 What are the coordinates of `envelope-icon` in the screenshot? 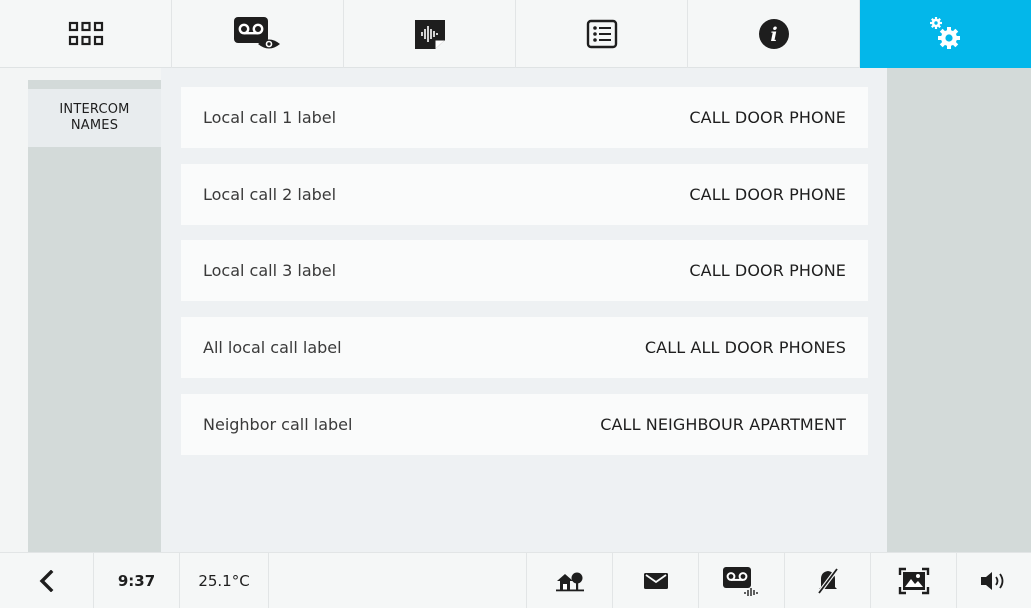 It's located at (655, 580).